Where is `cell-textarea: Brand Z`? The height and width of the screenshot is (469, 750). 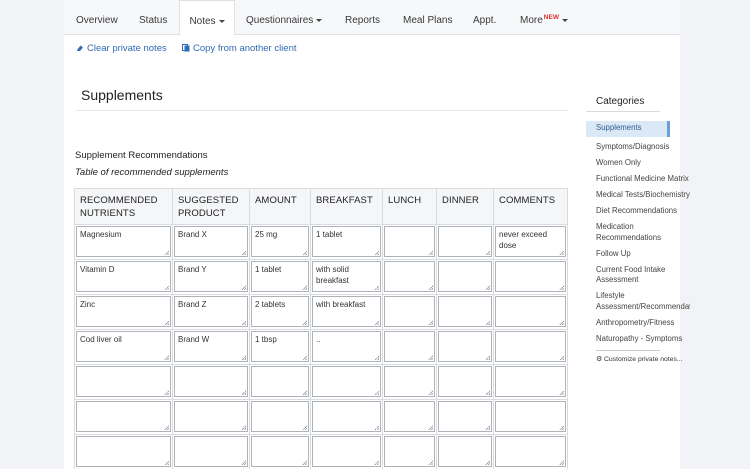
cell-textarea: Brand Z is located at coordinates (211, 311).